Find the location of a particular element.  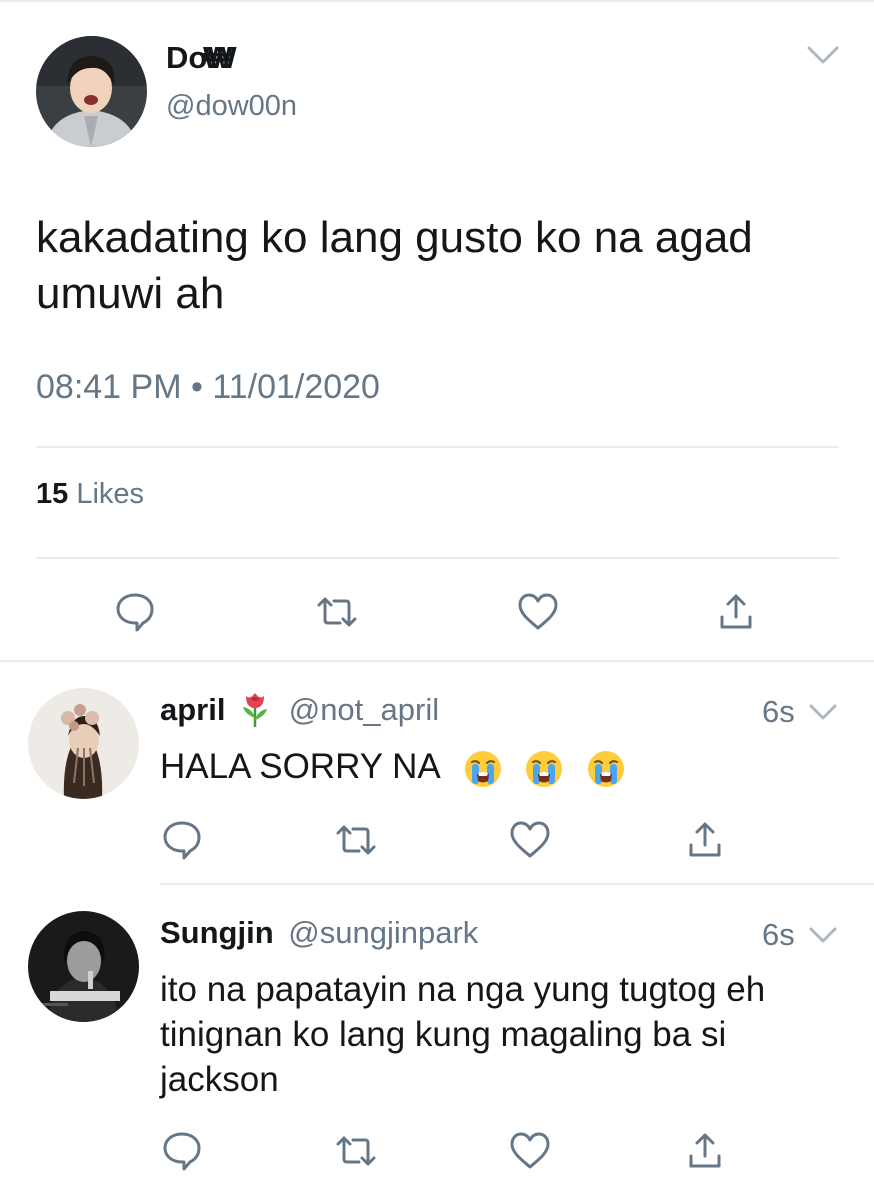

display-name: DoW ₩ is located at coordinates (201, 58).